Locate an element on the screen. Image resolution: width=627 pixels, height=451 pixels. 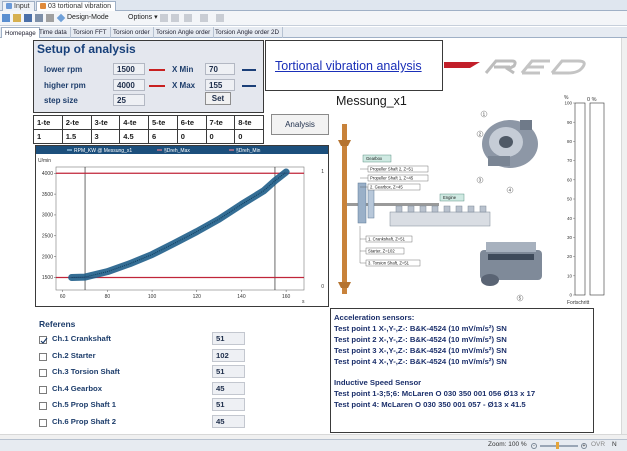
window-tab-input: Input is located at coordinates (18, 6).